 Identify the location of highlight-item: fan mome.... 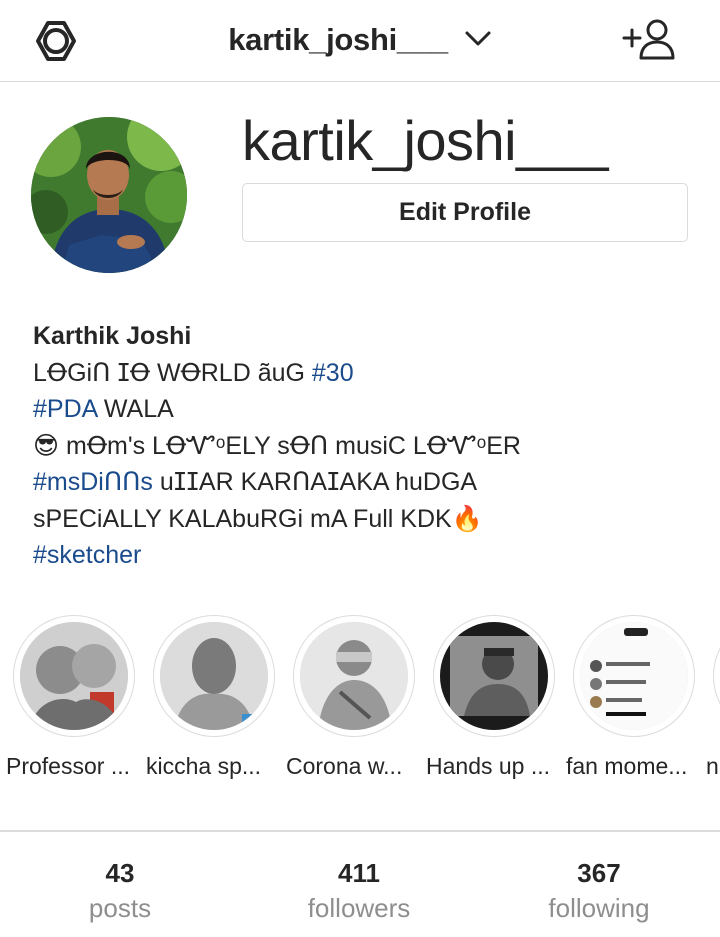
(634, 697).